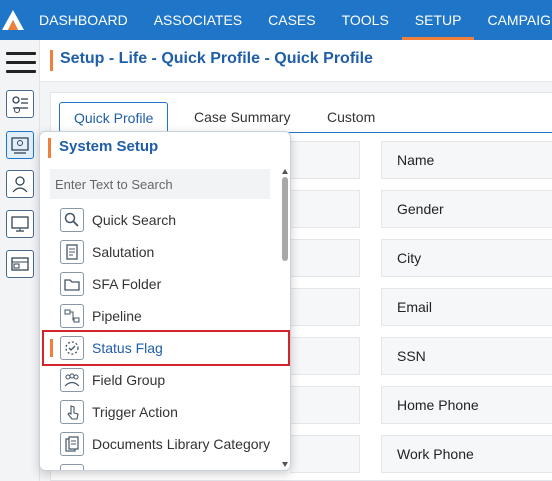 This screenshot has width=552, height=481. Describe the element at coordinates (291, 20) in the screenshot. I see `nav-cases: CASES` at that location.